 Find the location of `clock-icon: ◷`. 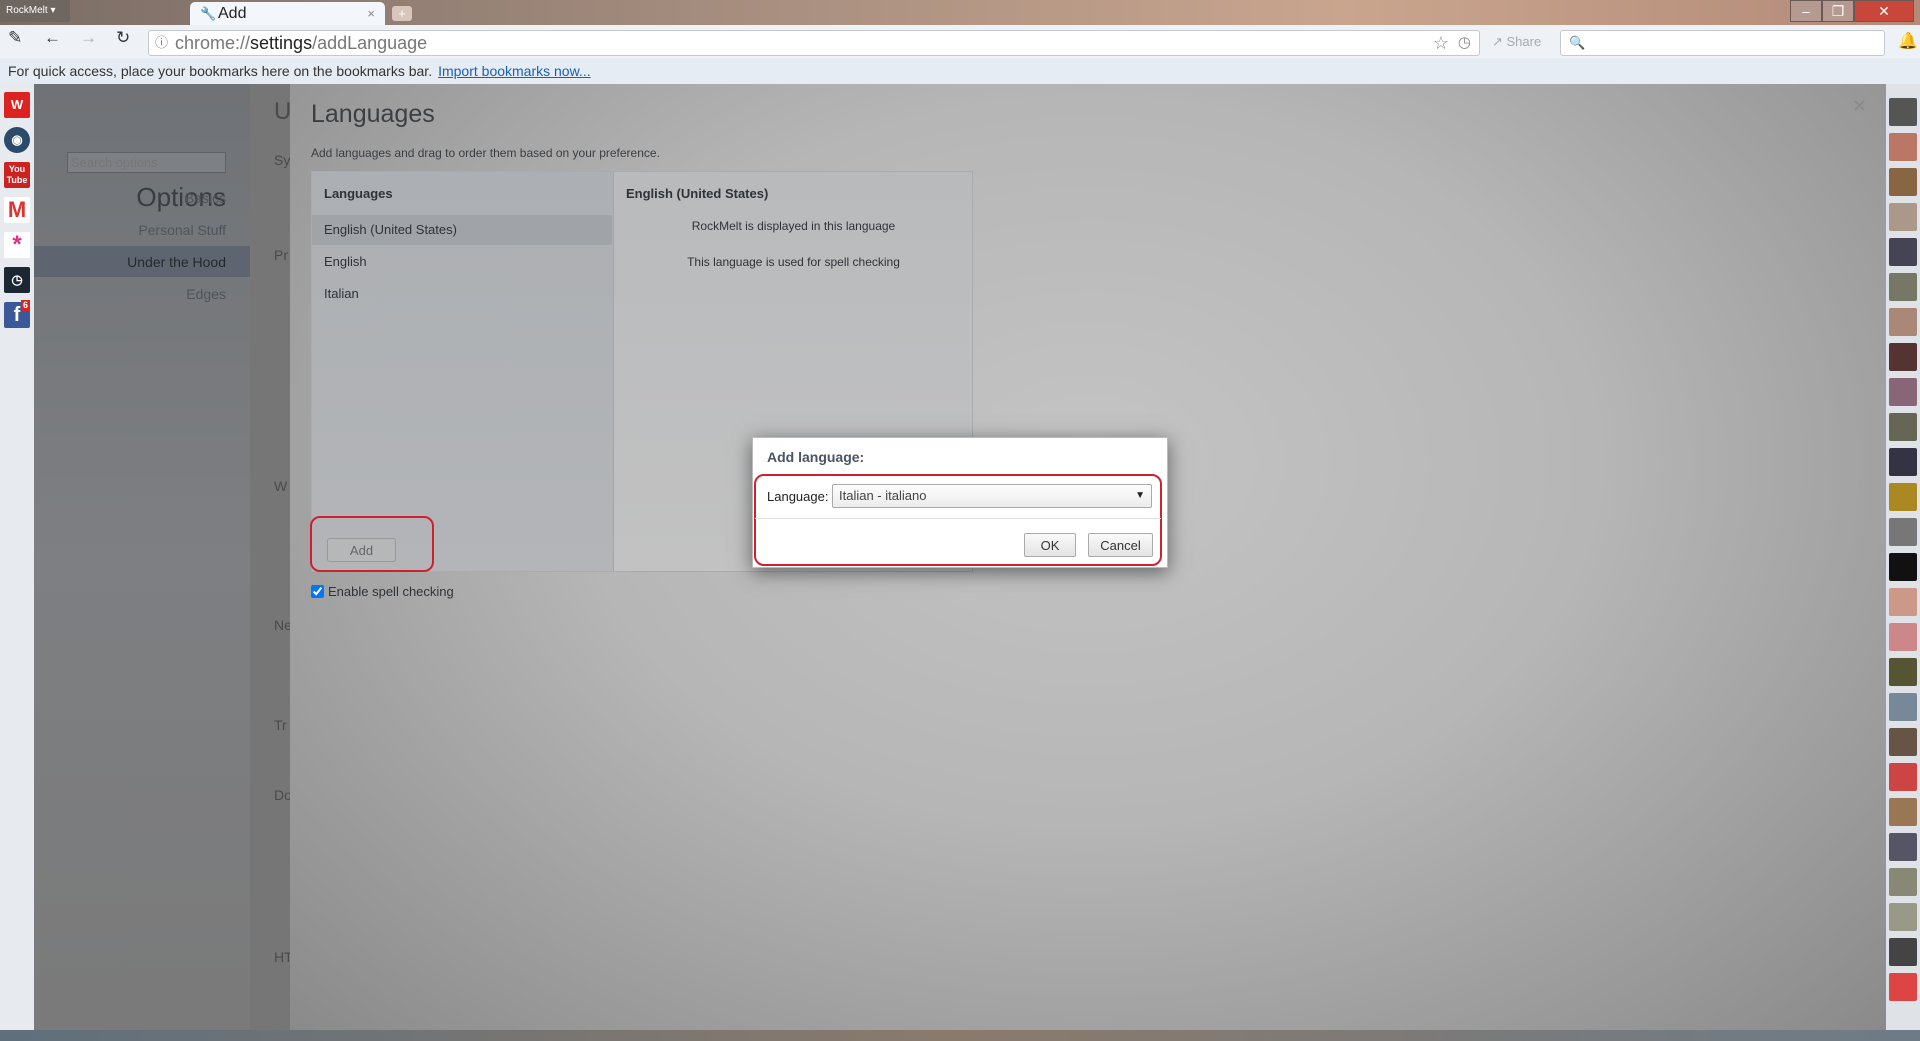

clock-icon: ◷ is located at coordinates (17, 280).